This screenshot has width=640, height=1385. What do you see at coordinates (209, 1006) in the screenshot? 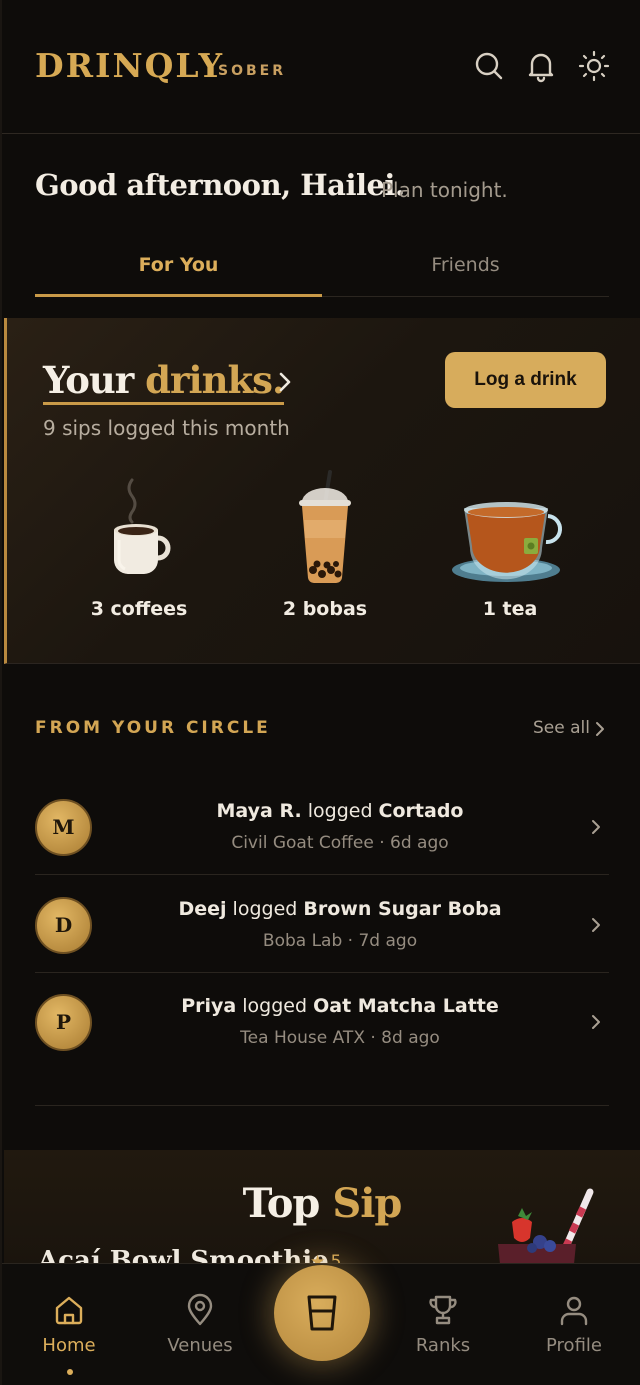
I see `feed-user: Priya` at bounding box center [209, 1006].